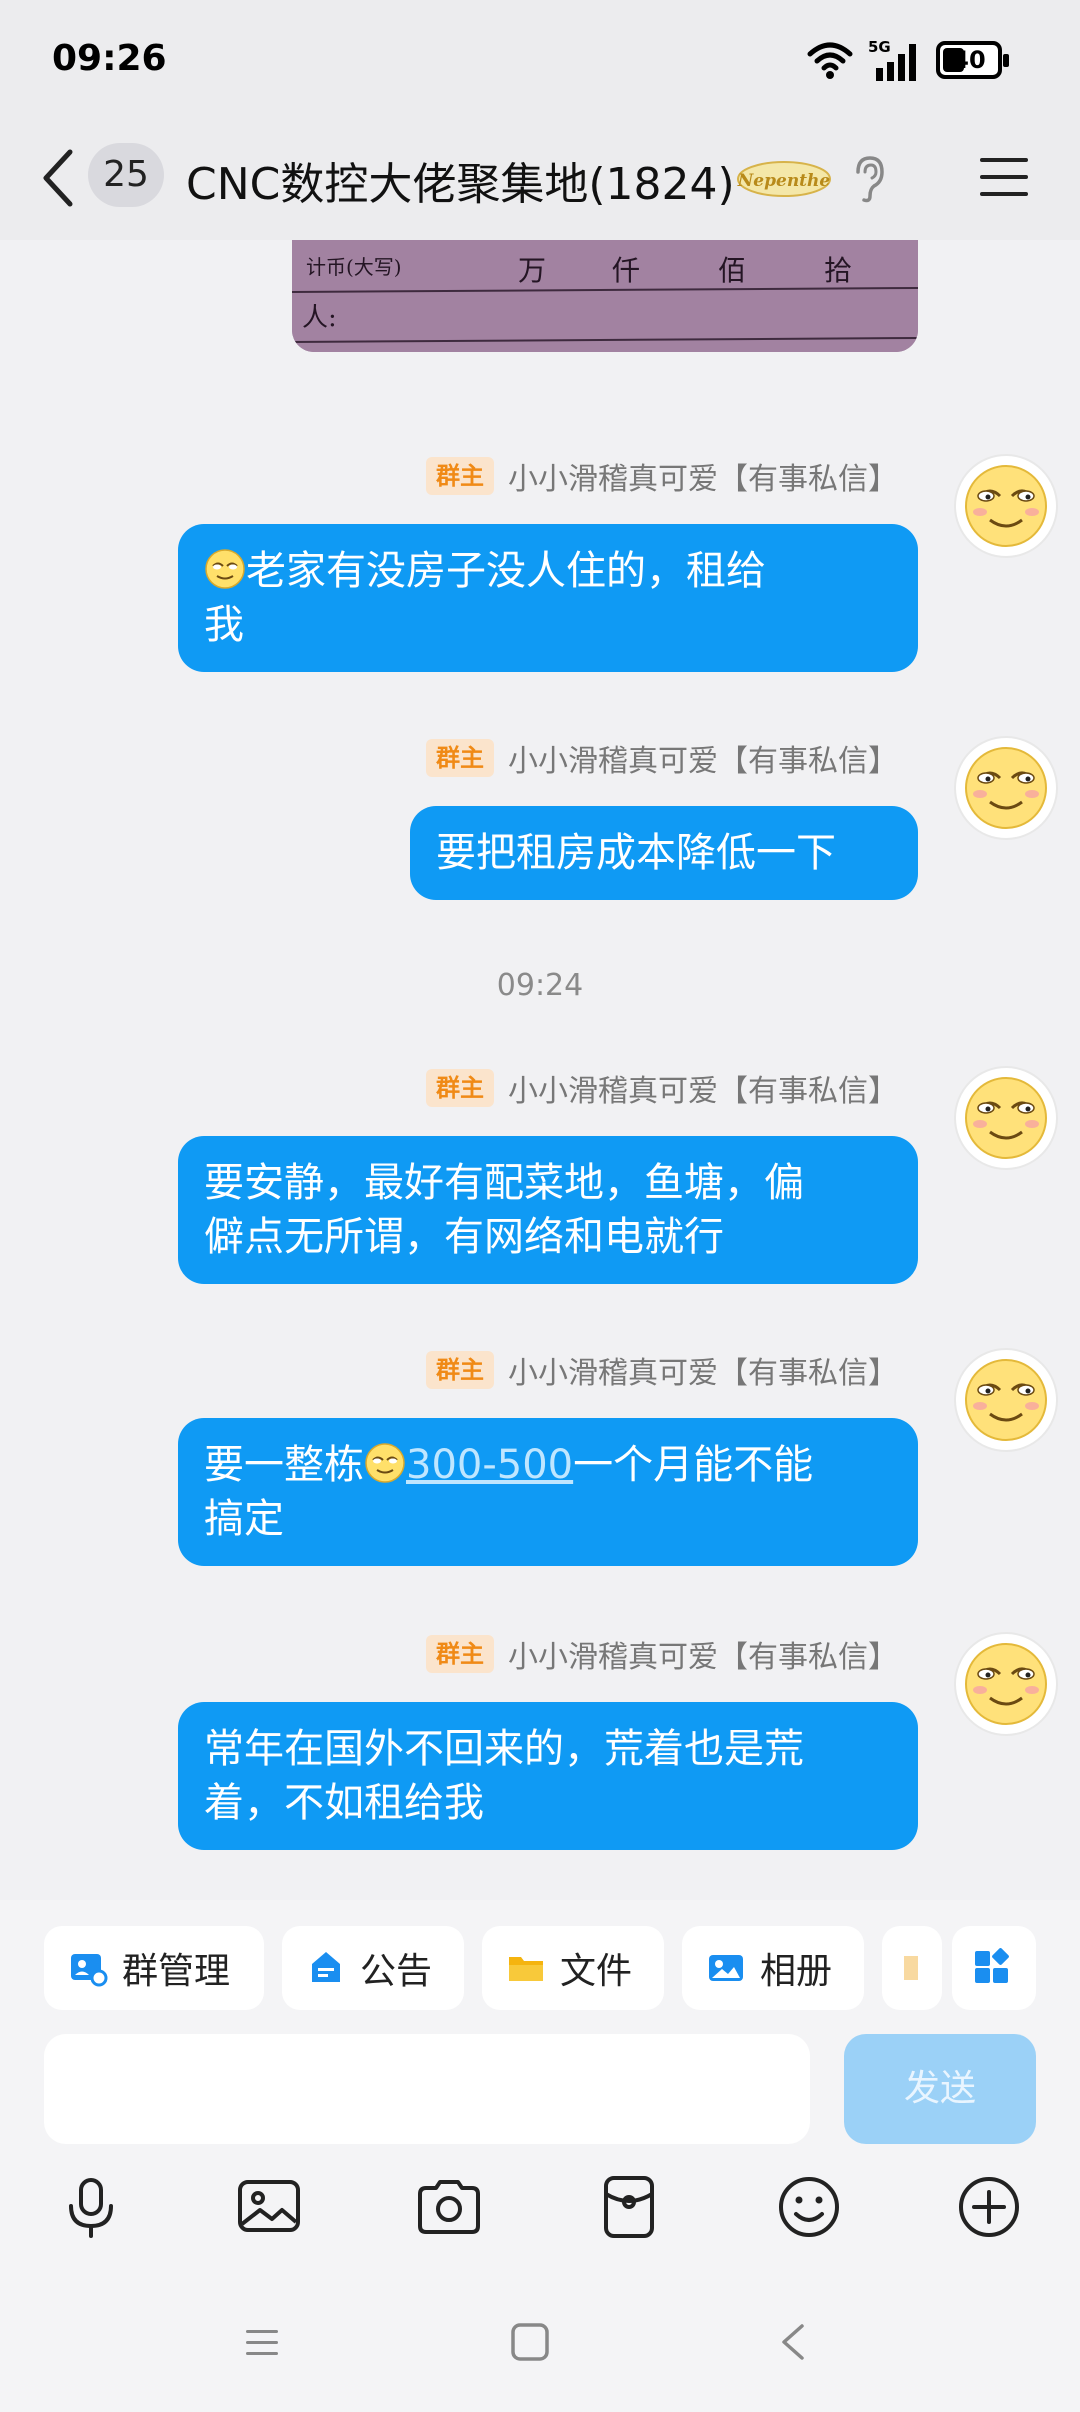 This screenshot has width=1080, height=2412. I want to click on svg-text: 仟, so click(626, 270).